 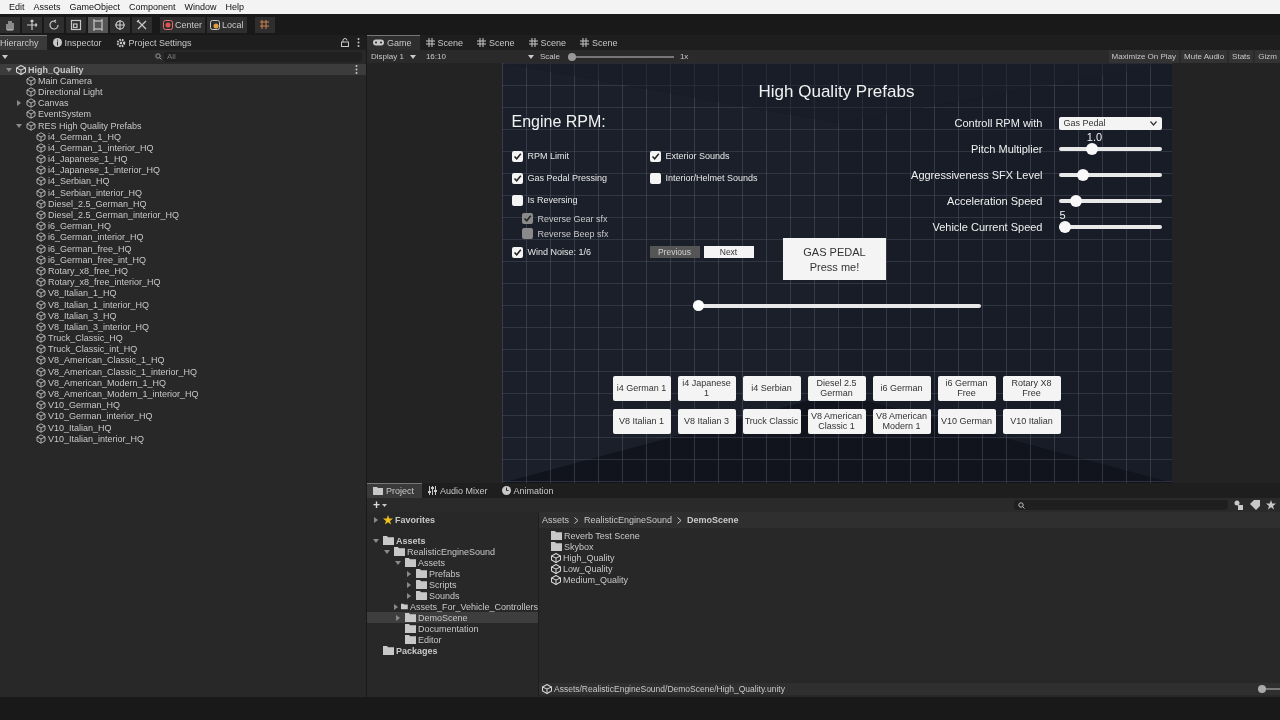 I want to click on menu-item: GameObject, so click(x=95, y=7).